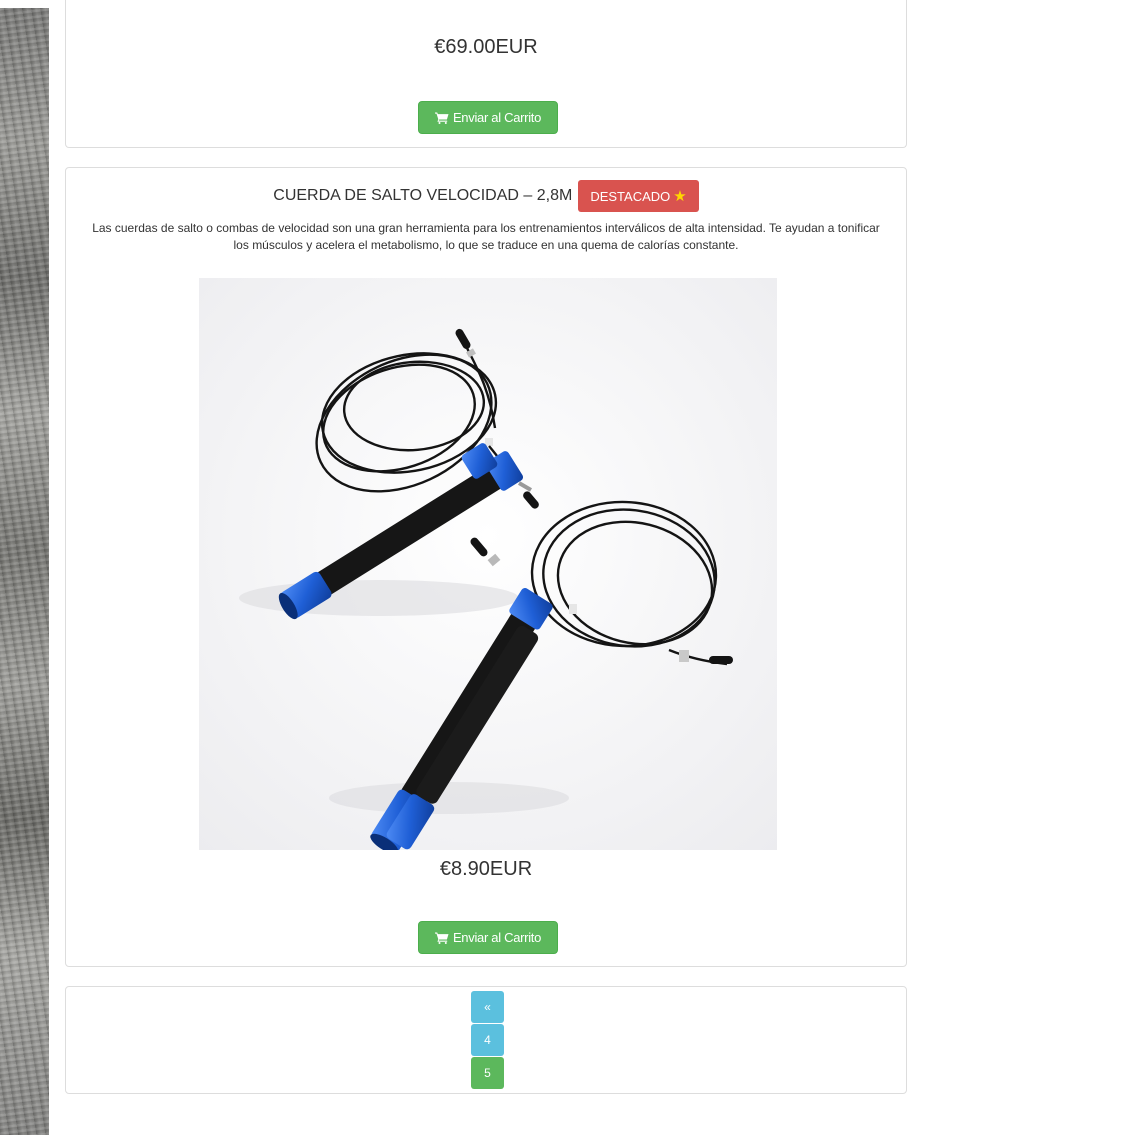 The height and width of the screenshot is (1135, 1135). Describe the element at coordinates (24, 571) in the screenshot. I see `background-texture` at that location.